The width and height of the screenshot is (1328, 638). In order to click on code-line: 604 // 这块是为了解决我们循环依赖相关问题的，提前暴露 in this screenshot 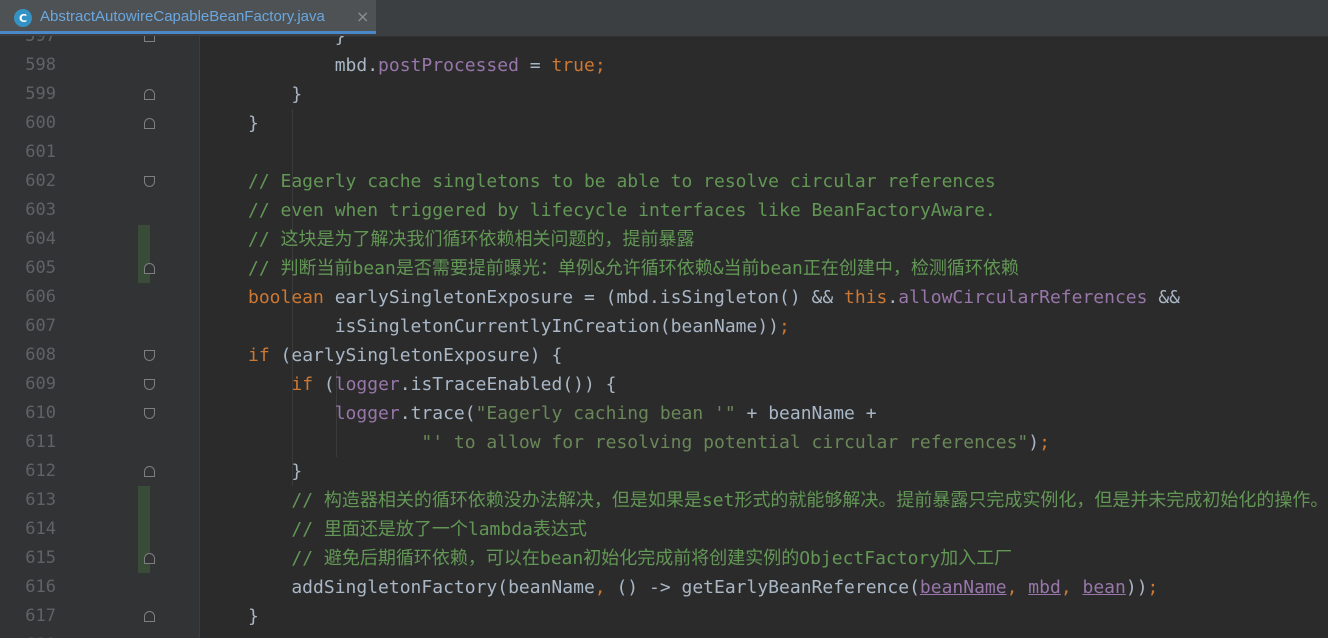, I will do `click(664, 239)`.